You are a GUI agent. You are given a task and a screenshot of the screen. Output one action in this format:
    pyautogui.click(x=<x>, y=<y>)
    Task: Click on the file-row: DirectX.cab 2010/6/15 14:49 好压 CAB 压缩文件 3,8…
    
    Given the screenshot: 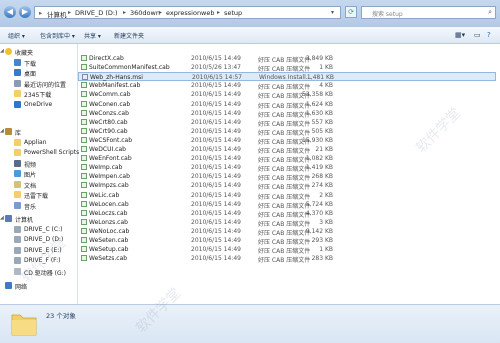 What is the action you would take?
    pyautogui.click(x=287, y=59)
    